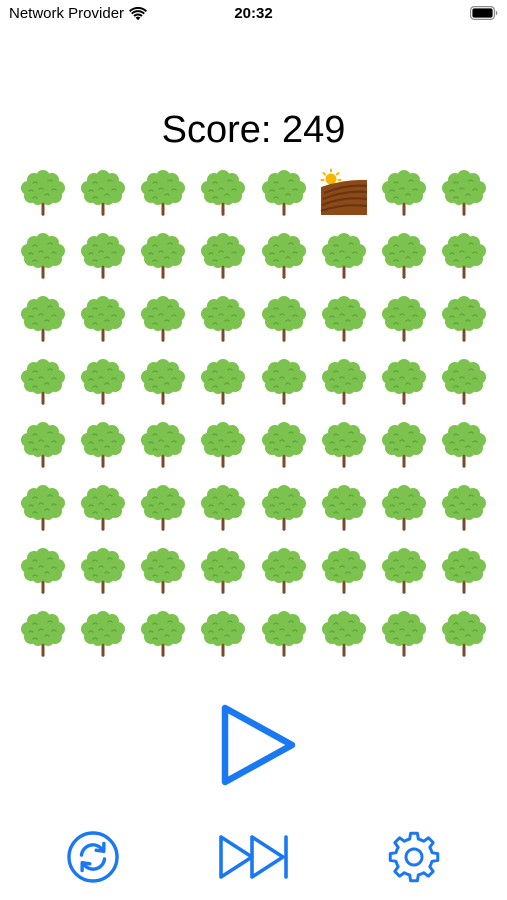 This screenshot has height=900, width=507. What do you see at coordinates (253, 130) in the screenshot?
I see `score-label: Score: 249` at bounding box center [253, 130].